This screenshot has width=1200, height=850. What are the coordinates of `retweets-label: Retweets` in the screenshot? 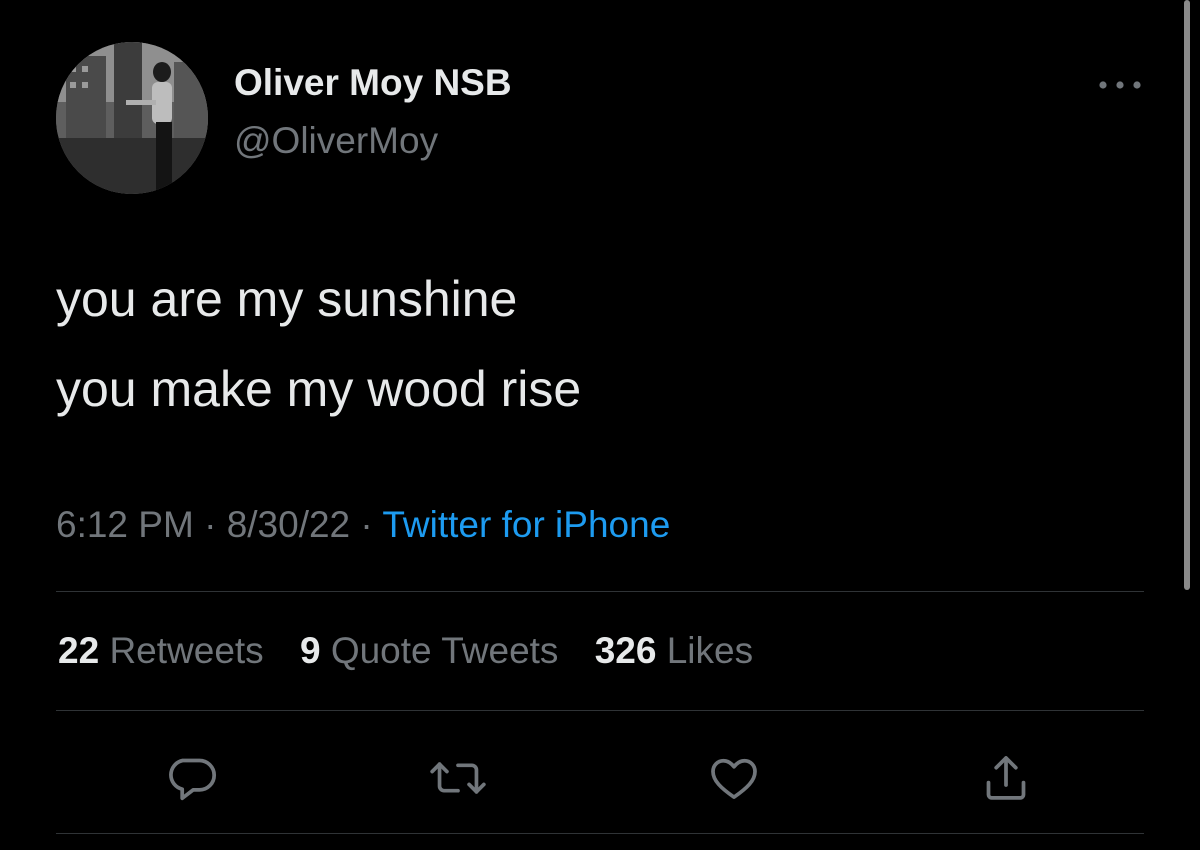 It's located at (186, 650).